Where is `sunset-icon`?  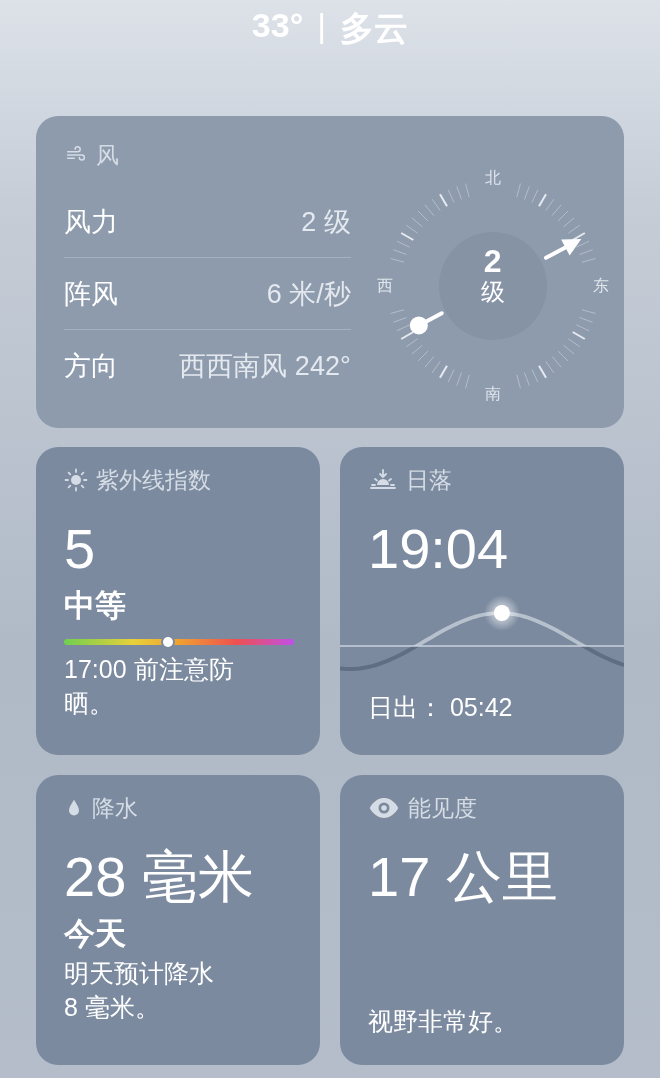 sunset-icon is located at coordinates (383, 480).